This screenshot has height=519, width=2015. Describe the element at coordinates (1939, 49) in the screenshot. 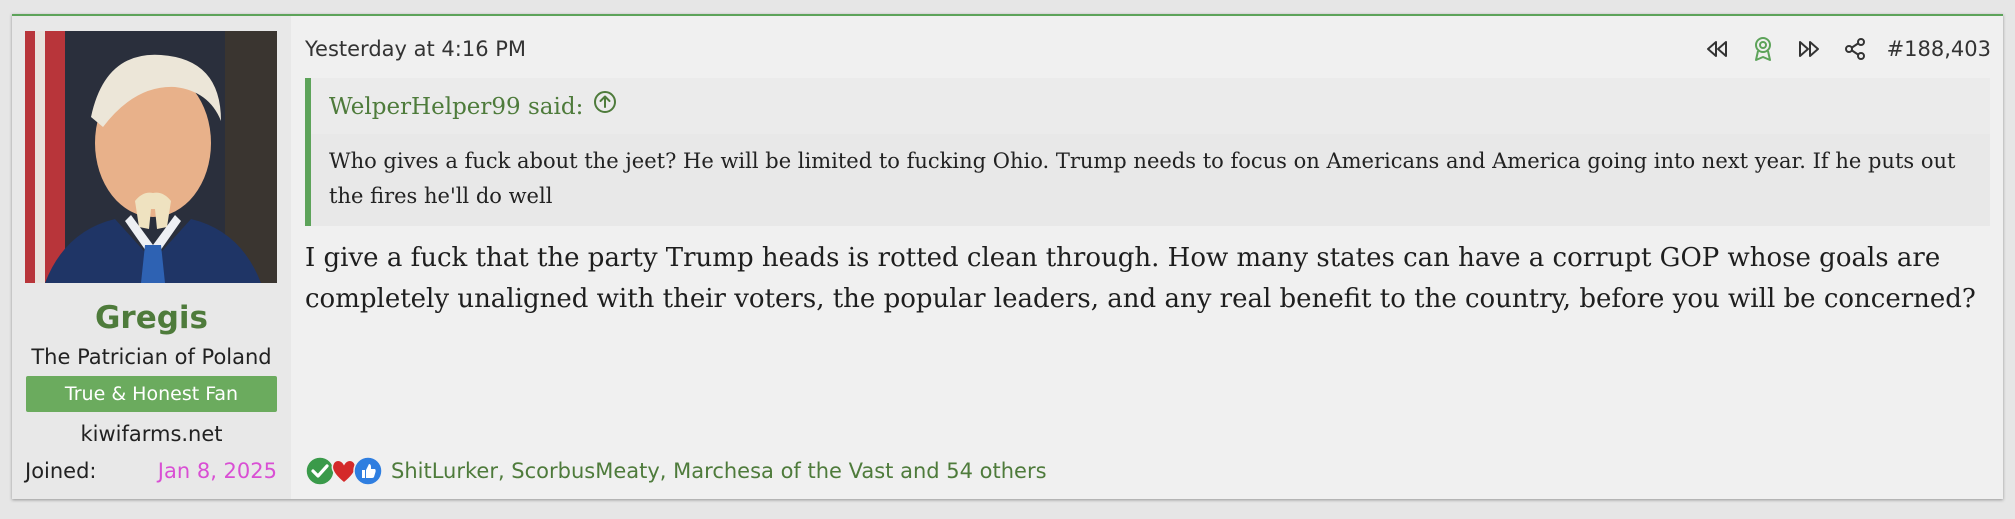

I see `post-number-link: #188,403` at that location.